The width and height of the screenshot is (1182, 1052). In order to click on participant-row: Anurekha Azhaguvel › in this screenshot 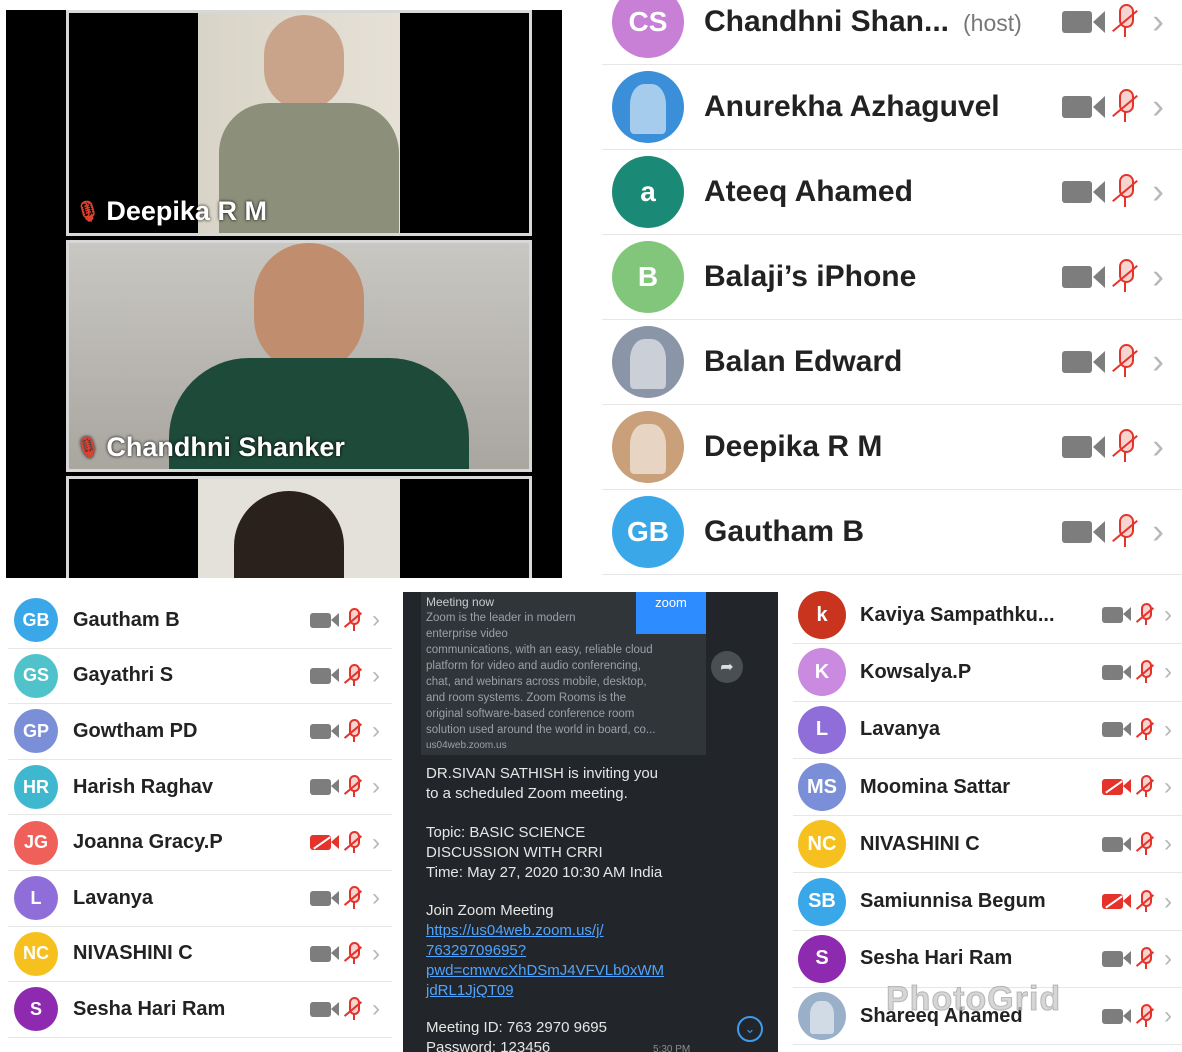, I will do `click(892, 107)`.